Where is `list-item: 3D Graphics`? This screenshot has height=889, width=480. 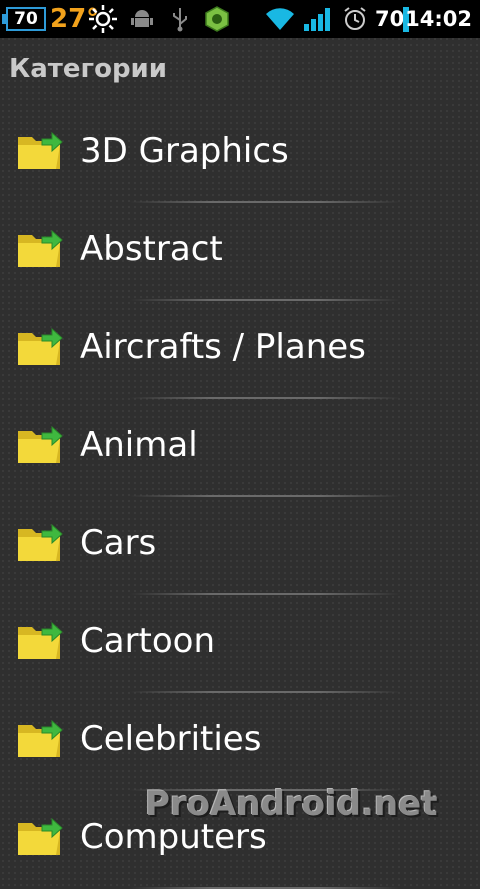 list-item: 3D Graphics is located at coordinates (240, 154).